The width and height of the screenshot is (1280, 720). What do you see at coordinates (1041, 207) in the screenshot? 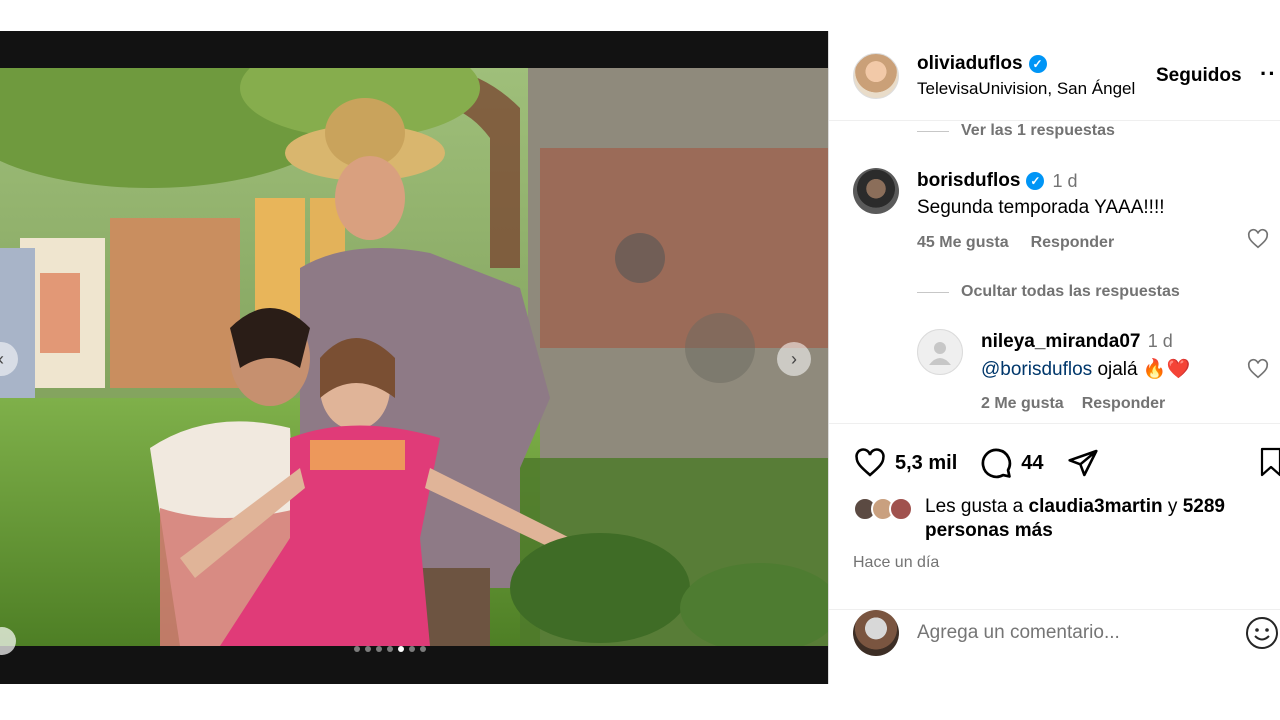
I see `comment-text: Segunda temporada YAAA!!!!` at bounding box center [1041, 207].